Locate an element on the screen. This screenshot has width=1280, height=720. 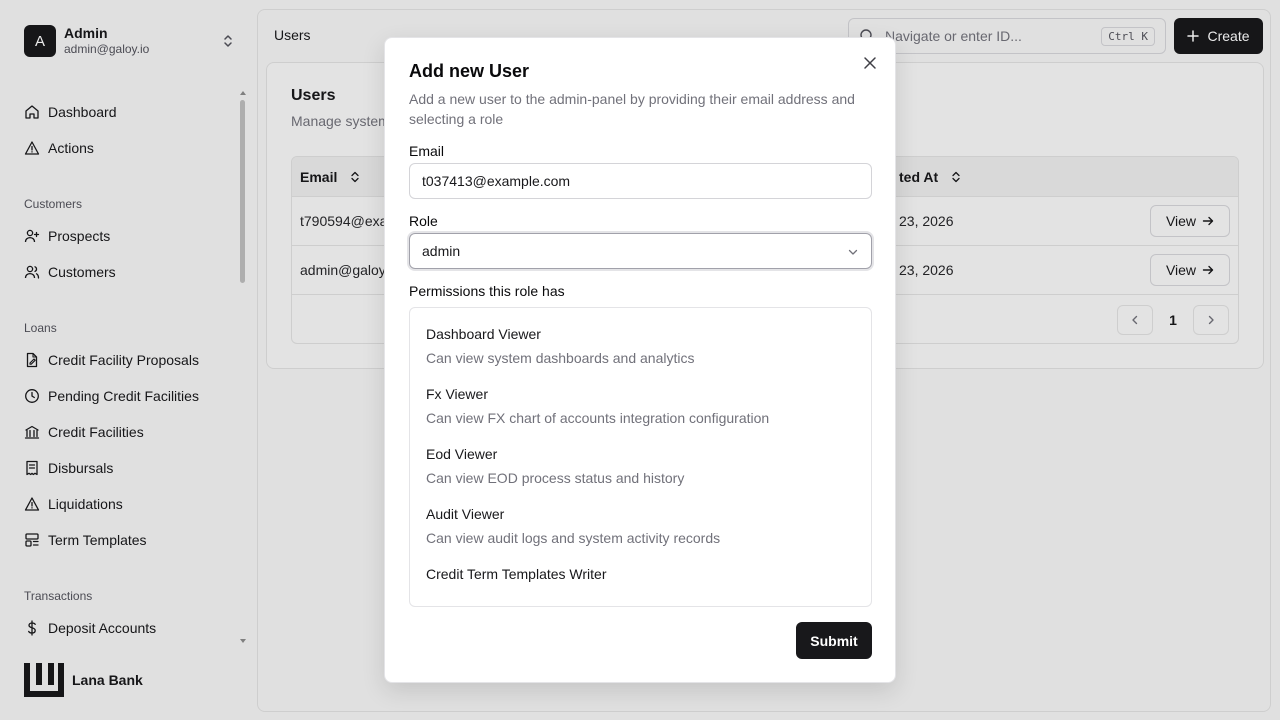
dialog-title: Add new User is located at coordinates (469, 71).